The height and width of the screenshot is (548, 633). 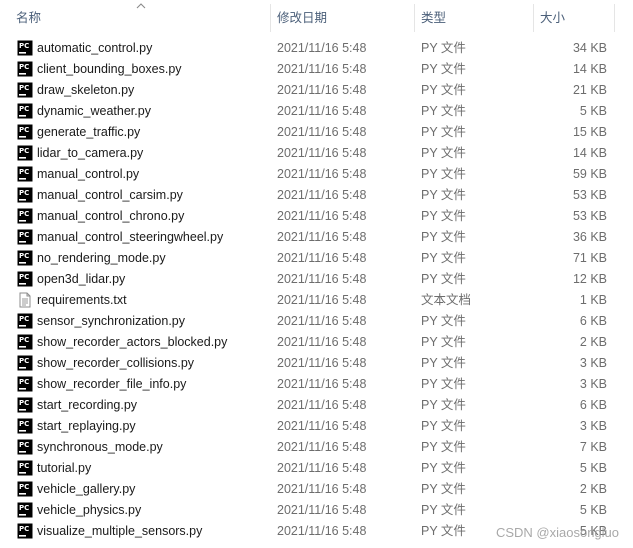 What do you see at coordinates (589, 48) in the screenshot?
I see `file-size: 34 KB` at bounding box center [589, 48].